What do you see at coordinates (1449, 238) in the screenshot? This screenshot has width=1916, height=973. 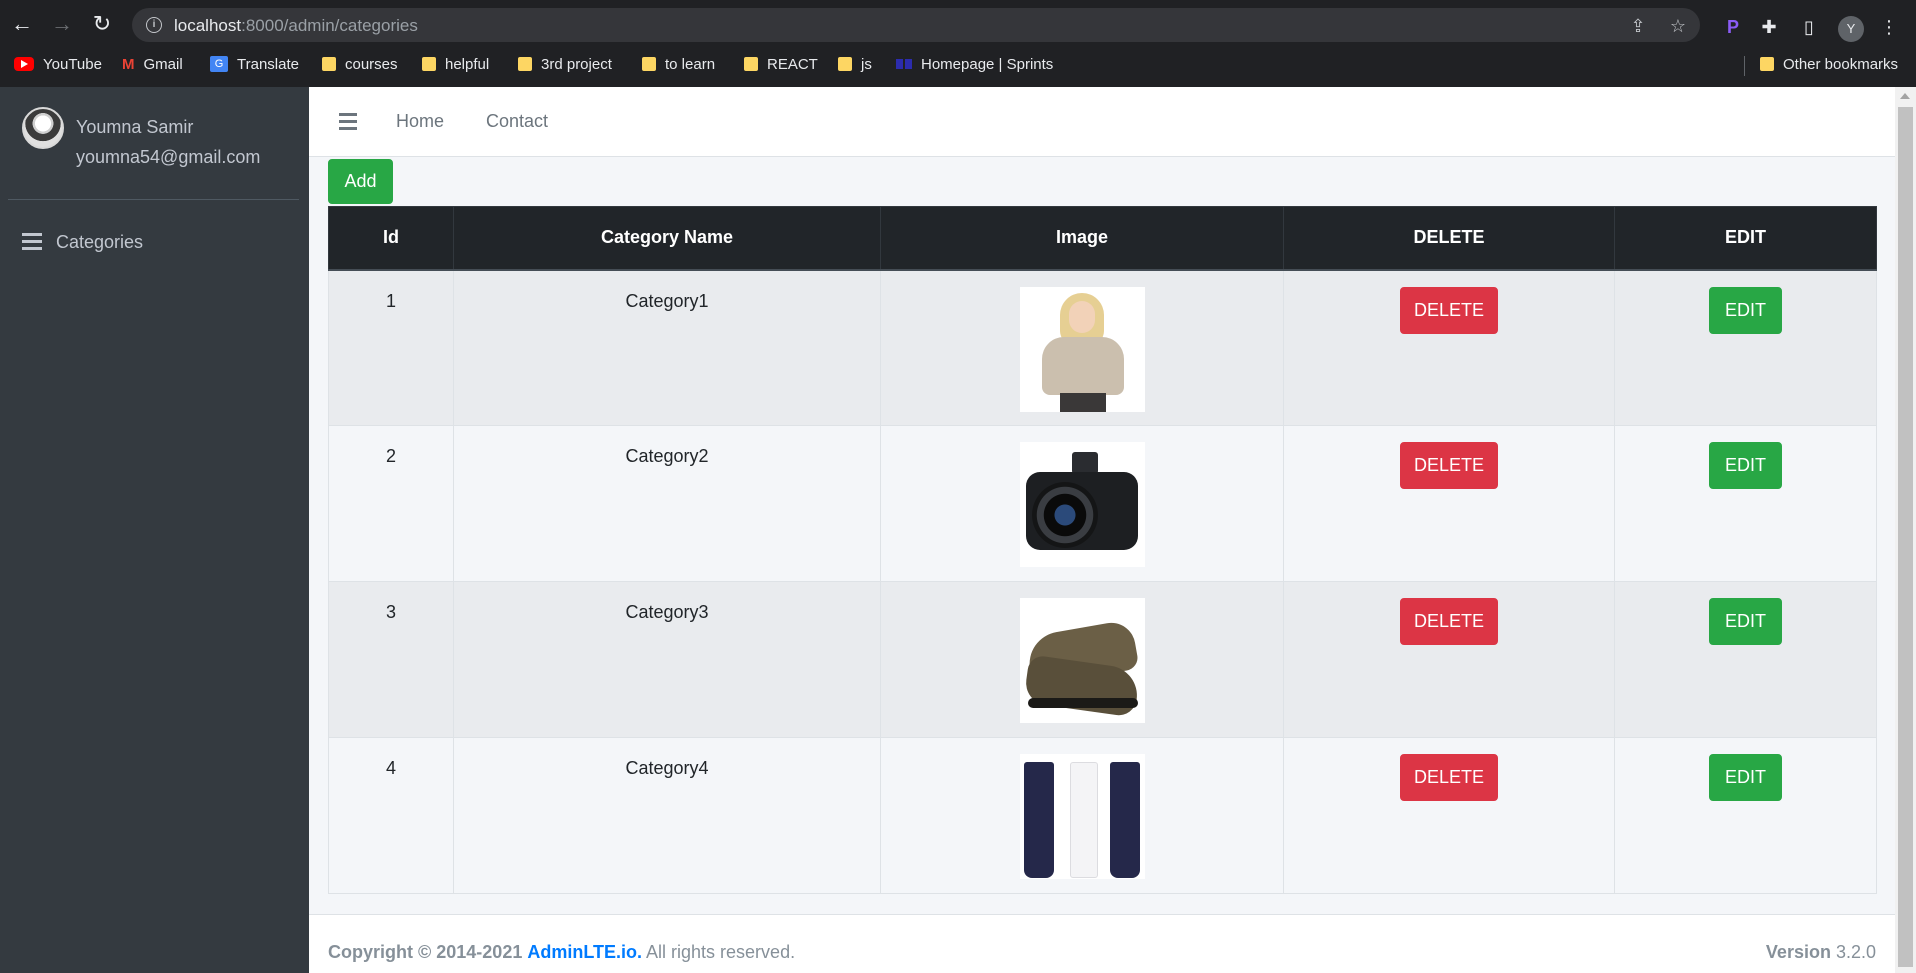 I see `header-delete: DELETE` at bounding box center [1449, 238].